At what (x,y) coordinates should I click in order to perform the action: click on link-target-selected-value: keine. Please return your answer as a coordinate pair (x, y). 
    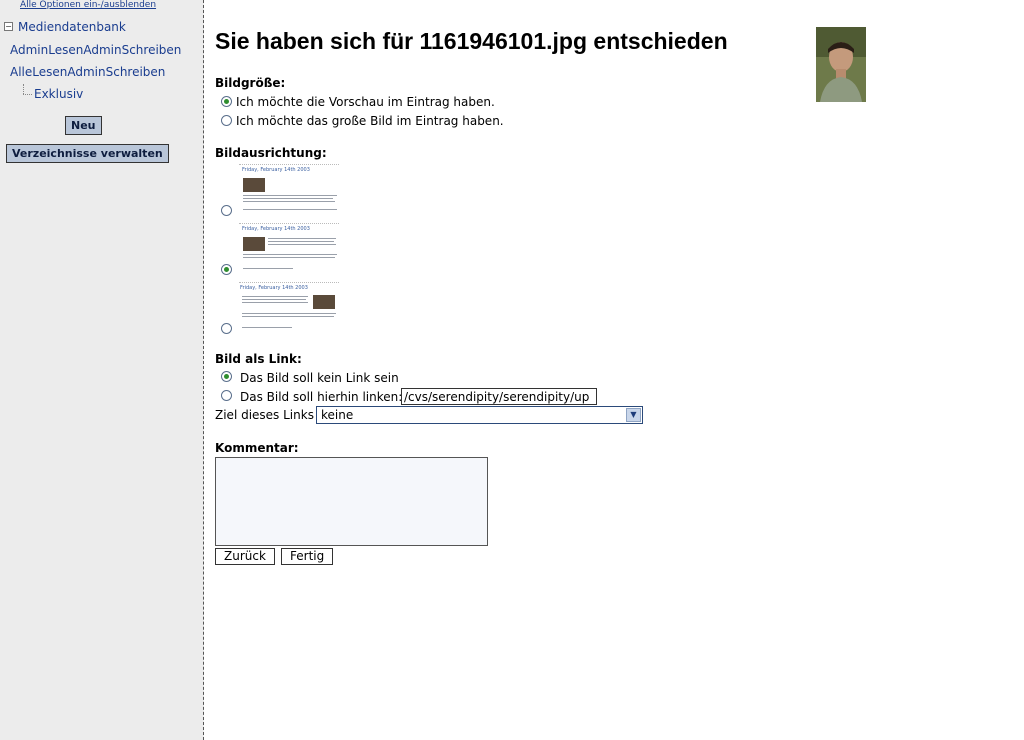
    Looking at the image, I should click on (337, 415).